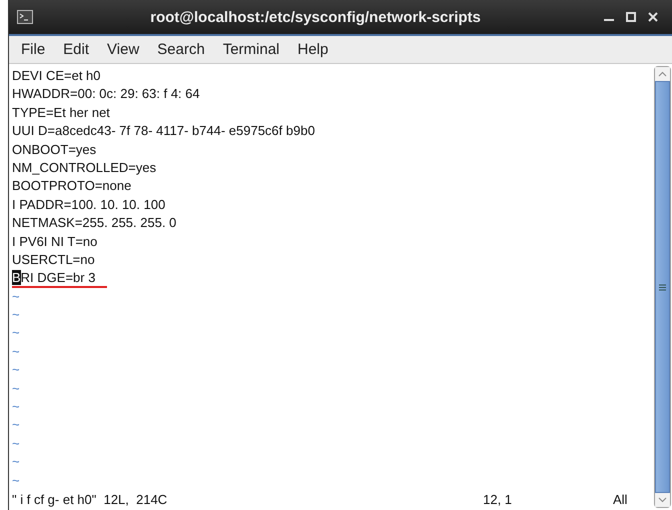 The image size is (672, 510). Describe the element at coordinates (55, 241) in the screenshot. I see `config-line: I PV6I NI T=no` at that location.